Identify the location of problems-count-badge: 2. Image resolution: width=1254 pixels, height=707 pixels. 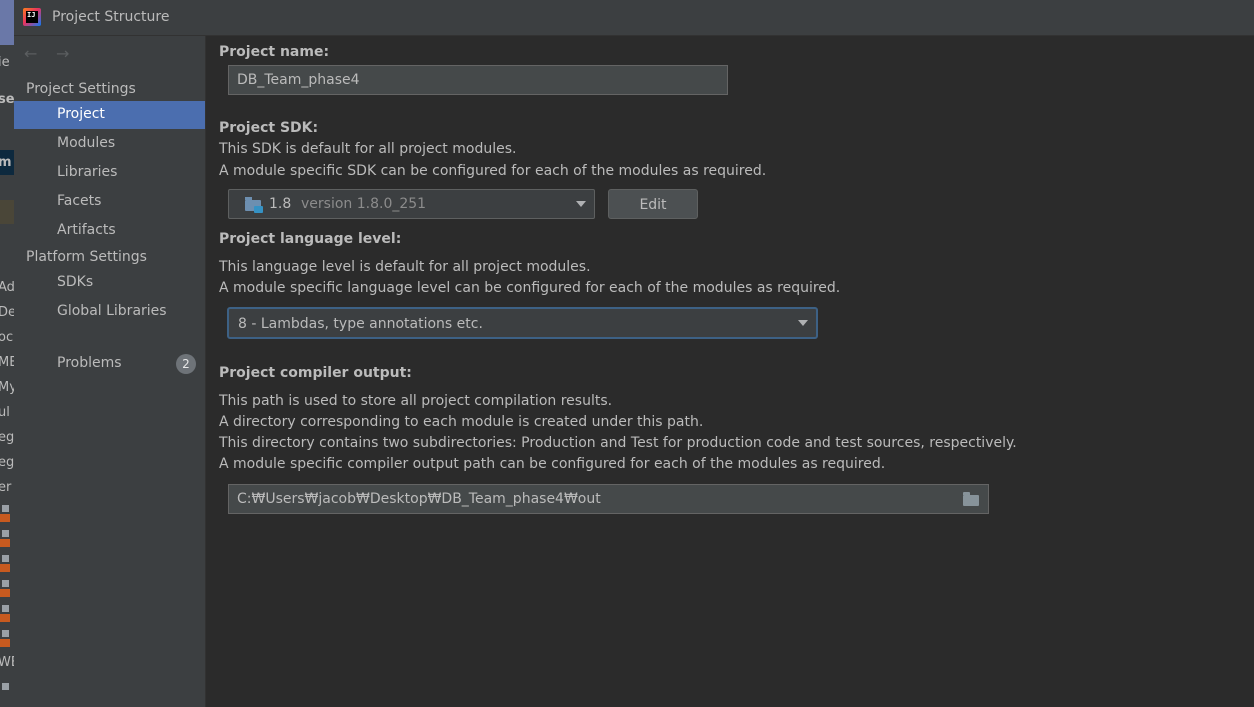
(186, 364).